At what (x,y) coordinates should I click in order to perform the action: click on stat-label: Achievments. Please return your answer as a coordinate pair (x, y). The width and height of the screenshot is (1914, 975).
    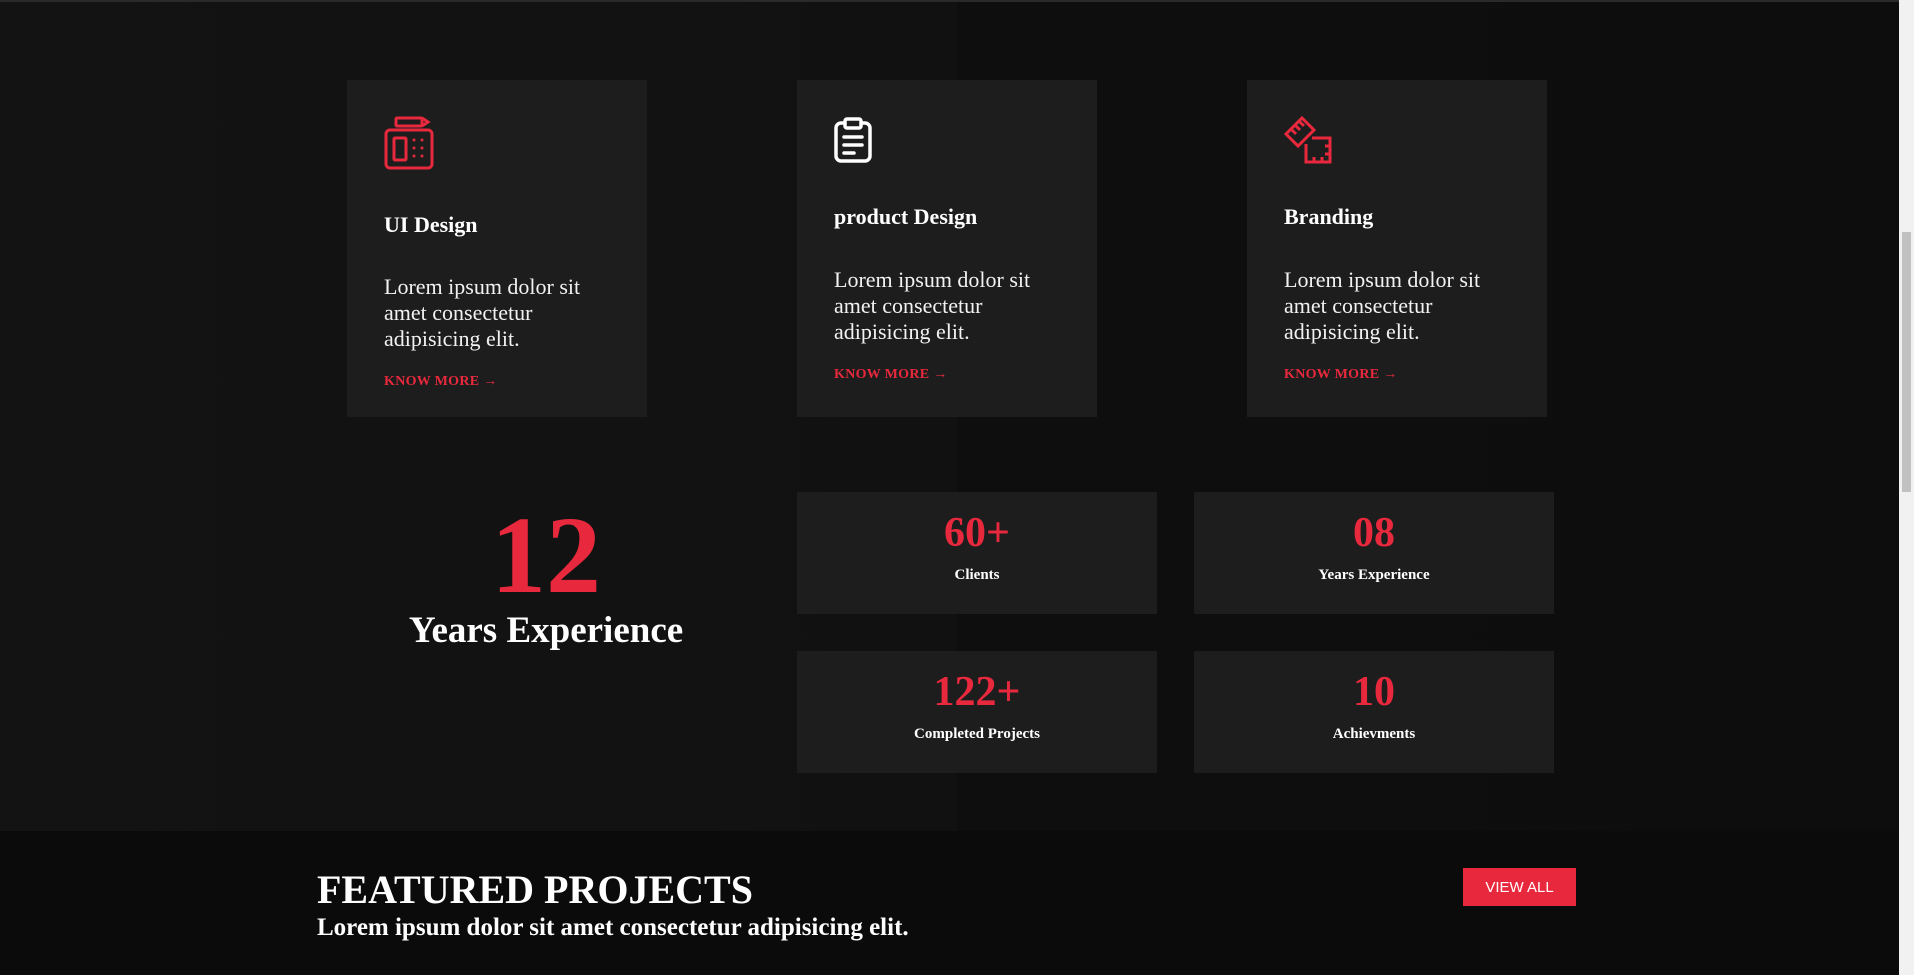
    Looking at the image, I should click on (1374, 734).